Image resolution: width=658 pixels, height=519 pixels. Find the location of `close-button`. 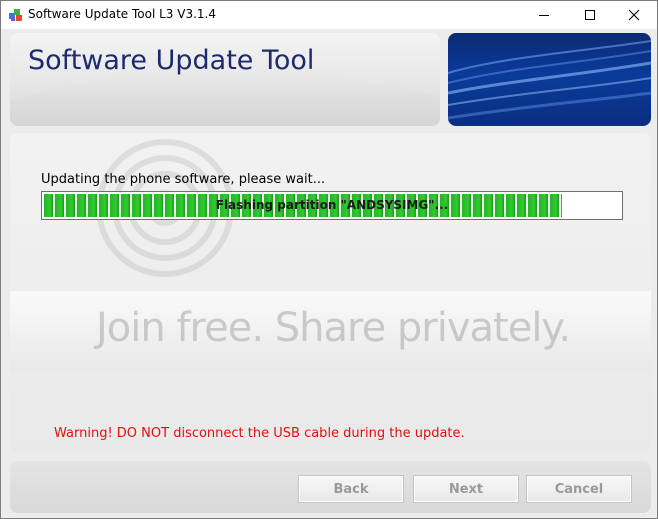

close-button is located at coordinates (634, 15).